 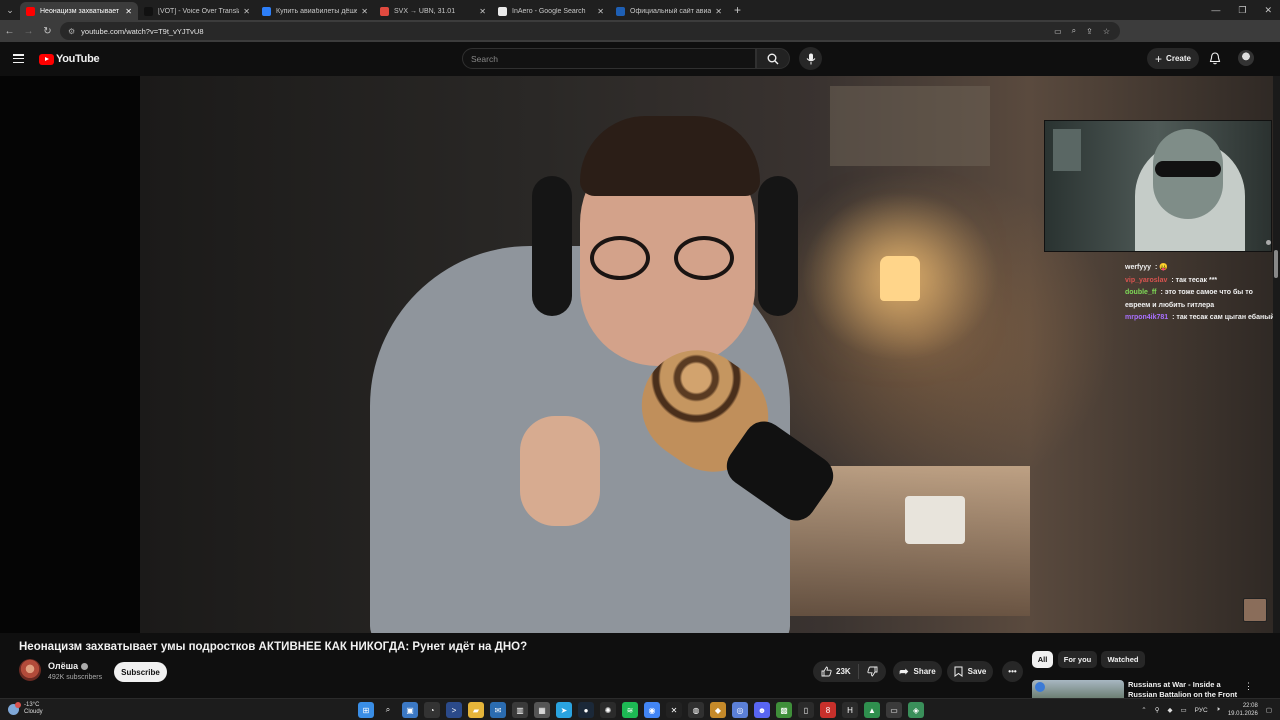 I want to click on browser-tab: Официальный сайт авиакомп✕, so click(x=669, y=11).